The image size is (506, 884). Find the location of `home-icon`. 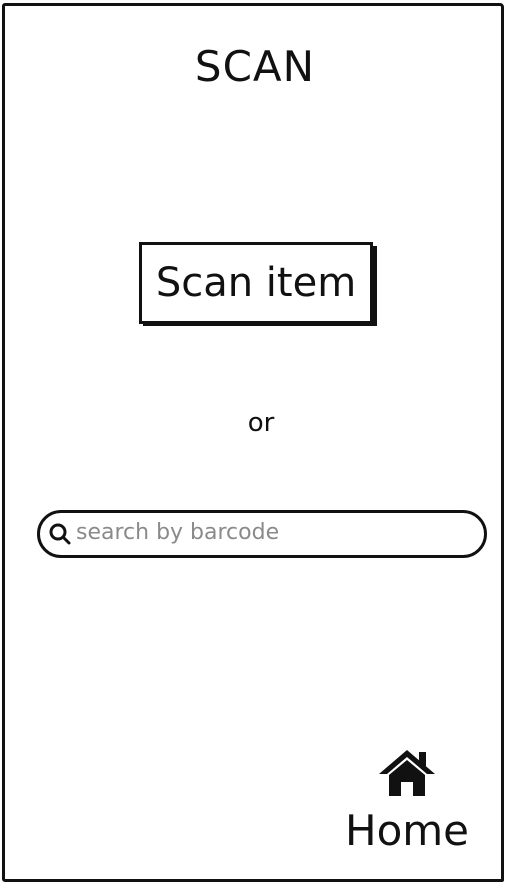

home-icon is located at coordinates (407, 774).